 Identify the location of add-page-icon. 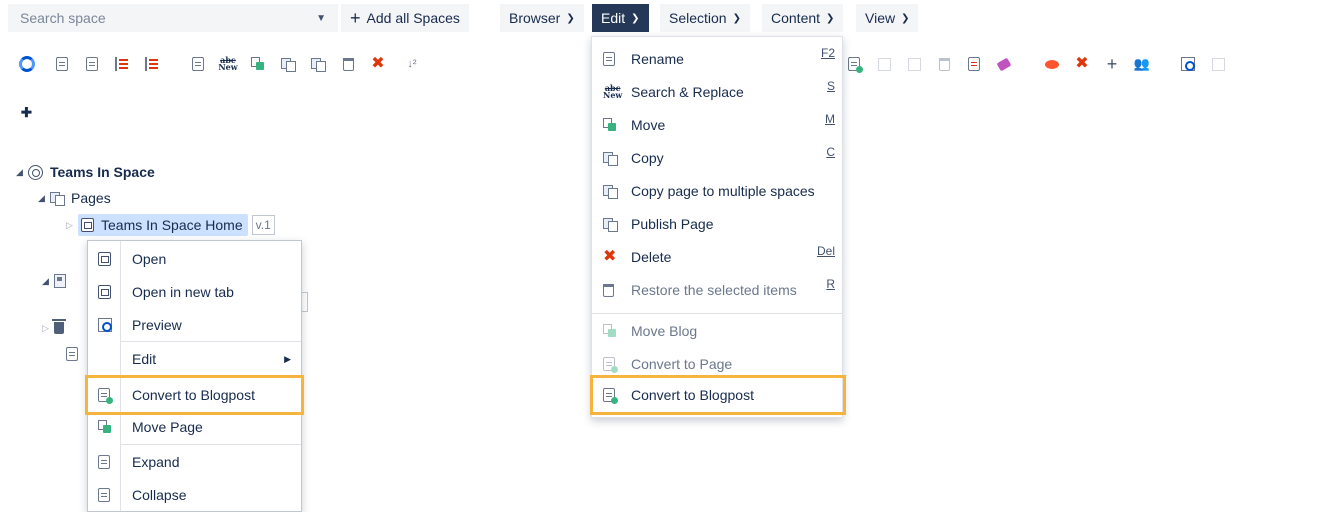
(855, 65).